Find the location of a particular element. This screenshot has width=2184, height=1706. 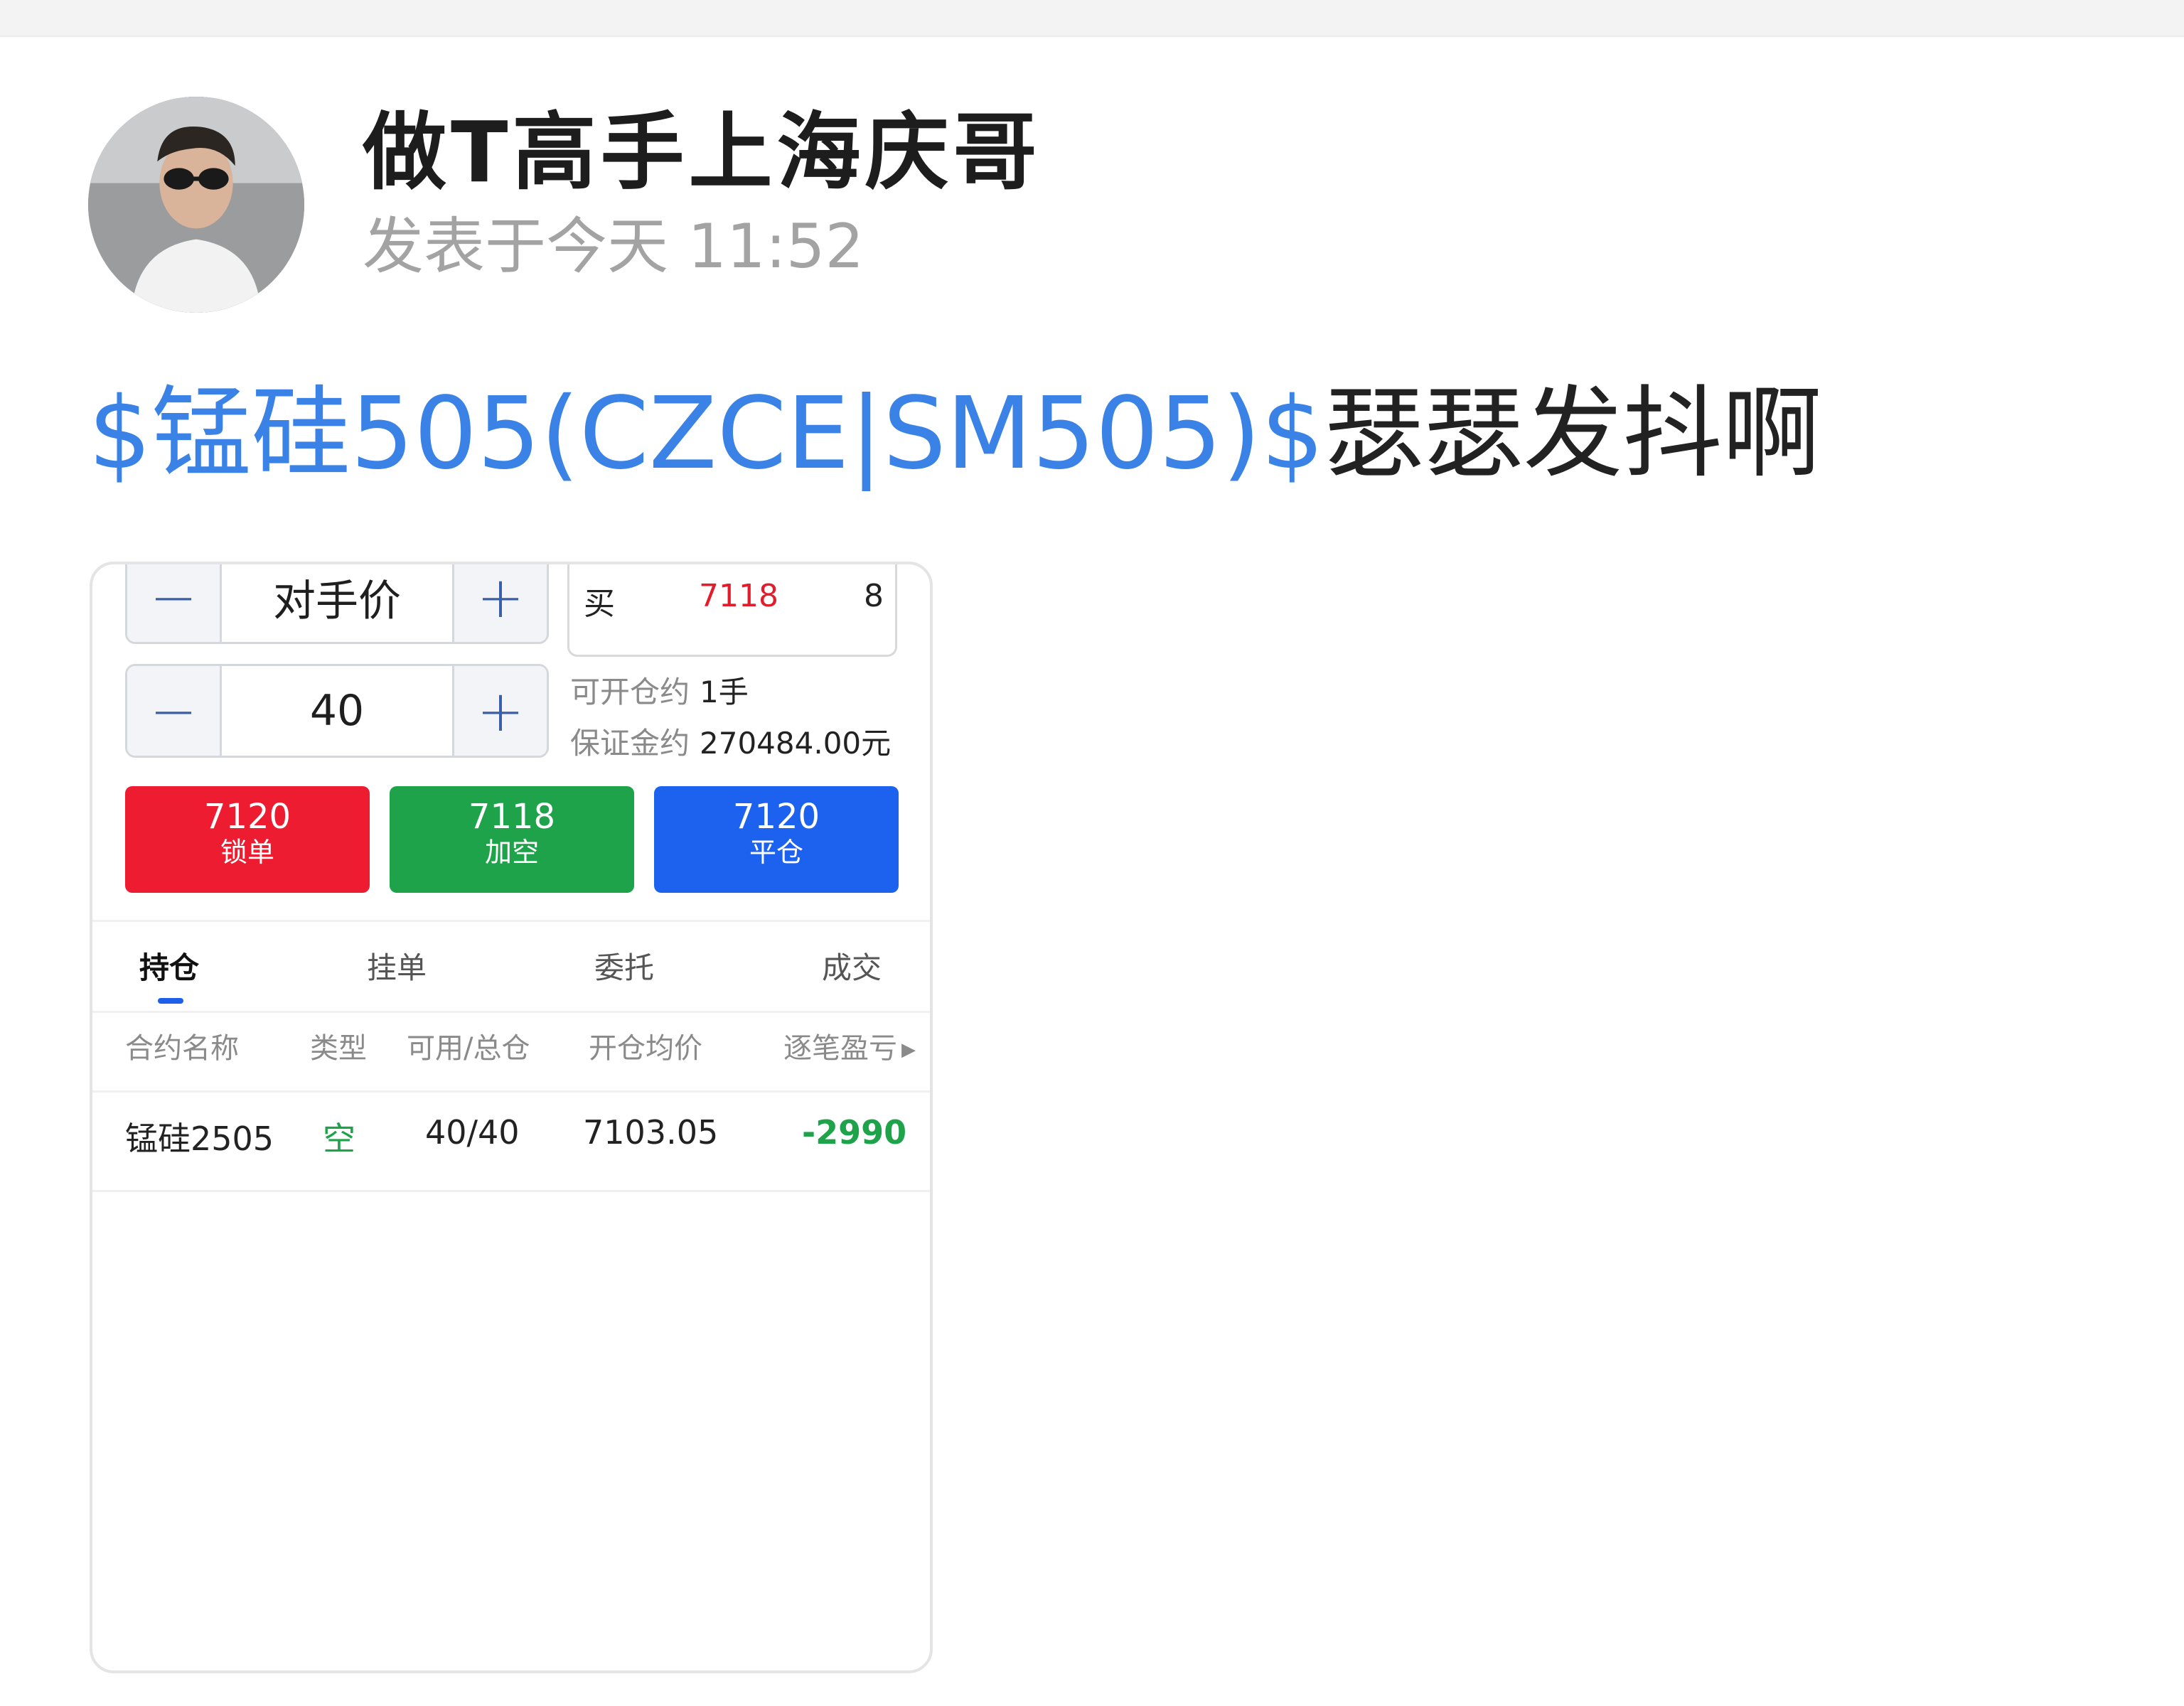

lock-order-button: 7120 锁单 is located at coordinates (247, 839).